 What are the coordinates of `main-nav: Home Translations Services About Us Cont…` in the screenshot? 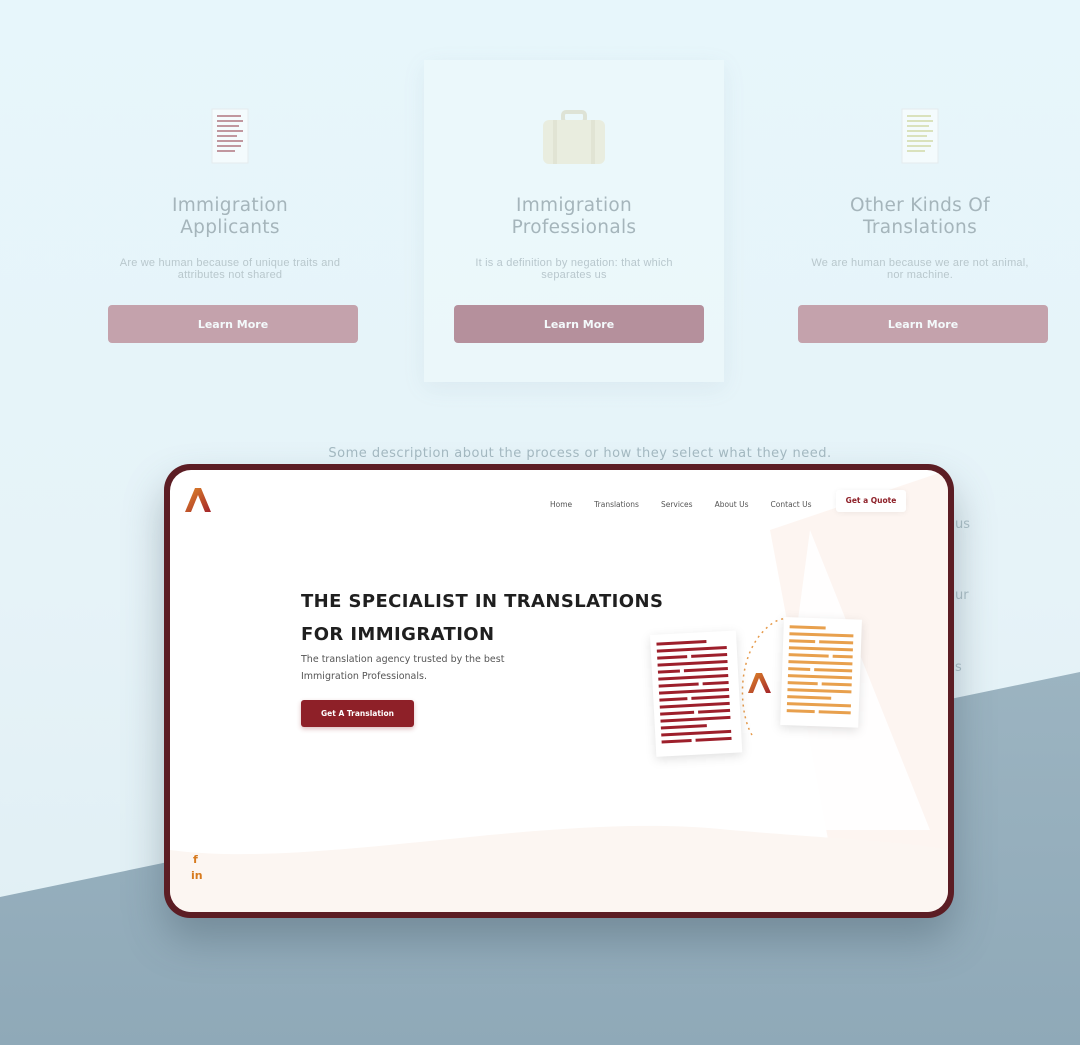 It's located at (692, 504).